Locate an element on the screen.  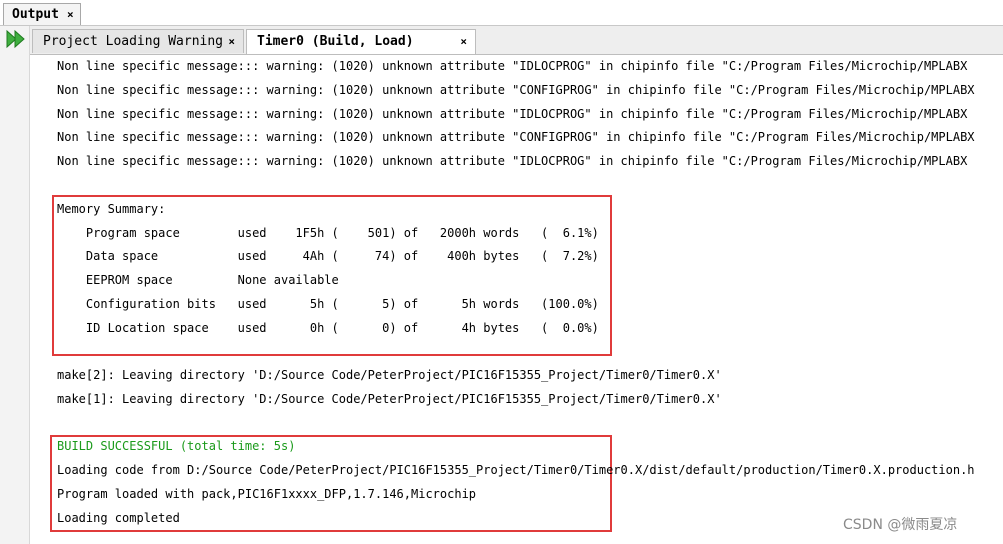
build-successful-line: BUILD SUCCESSFUL (total time: 5s) is located at coordinates (176, 446).